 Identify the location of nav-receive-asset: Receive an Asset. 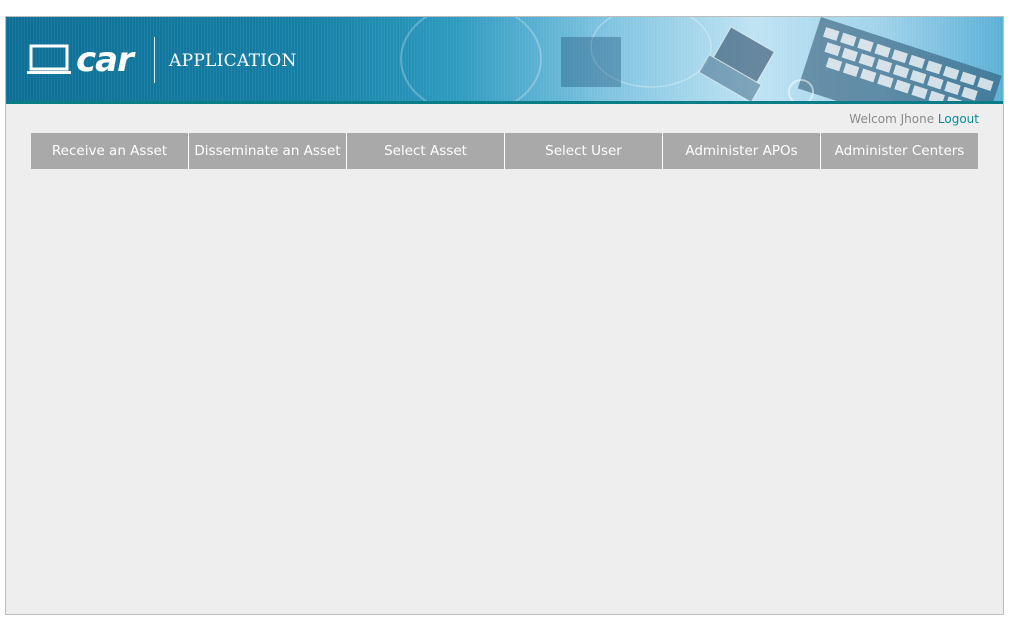
(110, 151).